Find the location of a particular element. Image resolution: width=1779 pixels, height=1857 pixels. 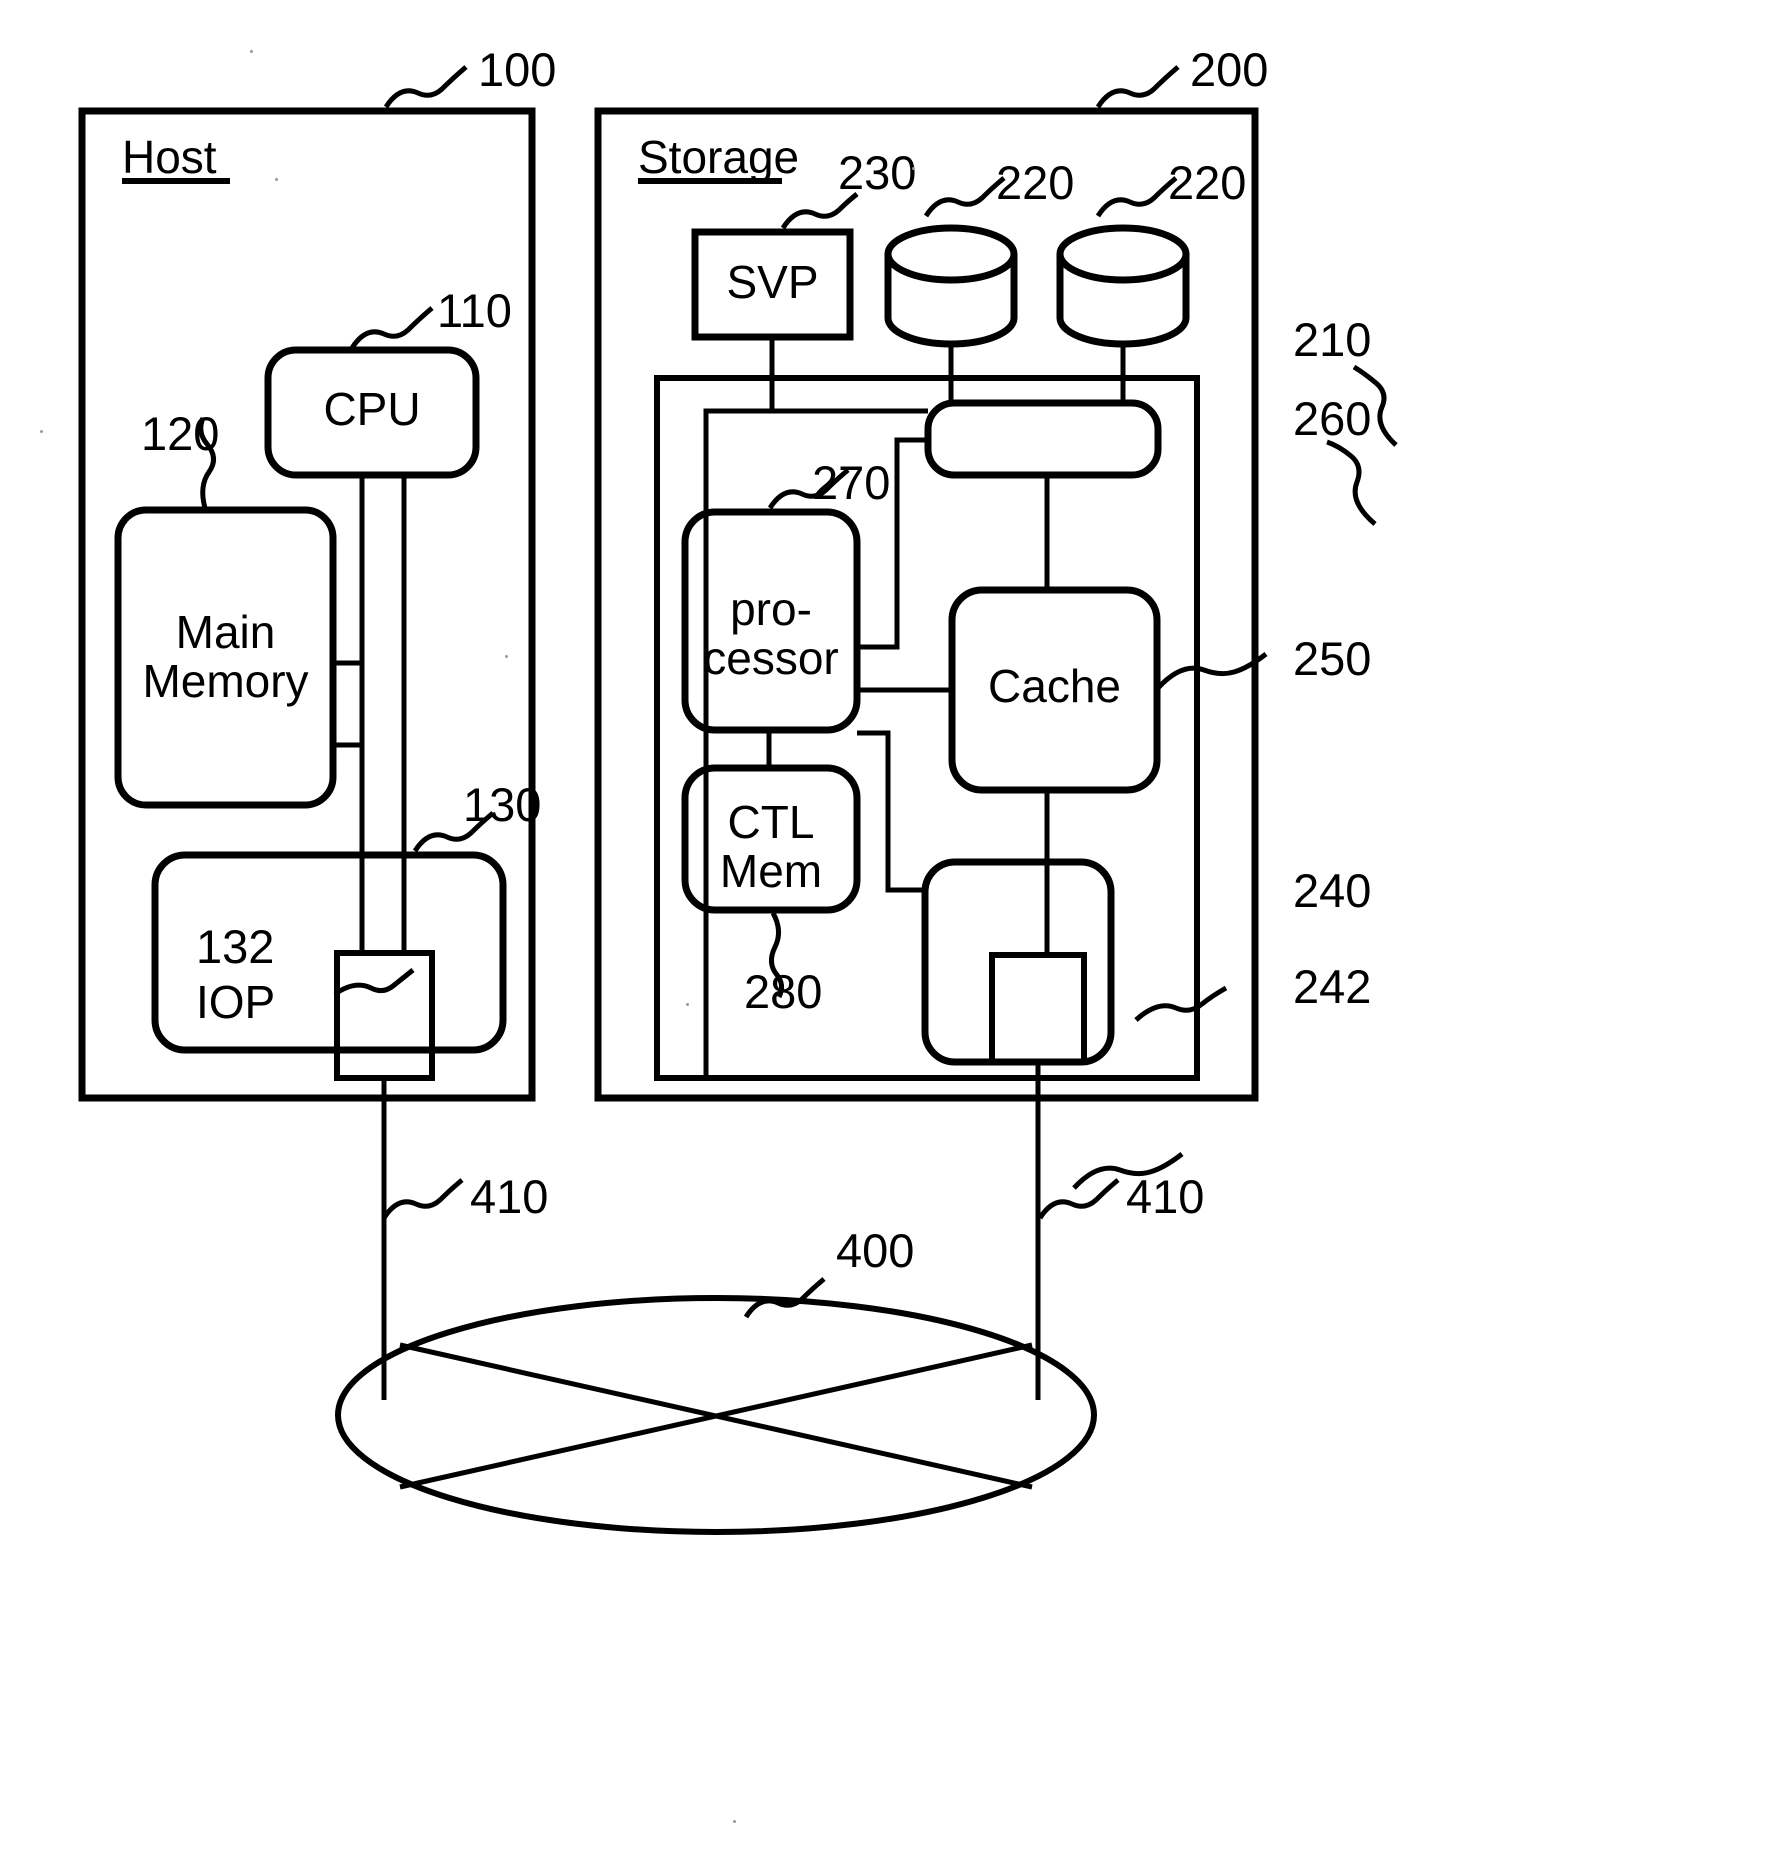

ref-110: 110 is located at coordinates (474, 310).